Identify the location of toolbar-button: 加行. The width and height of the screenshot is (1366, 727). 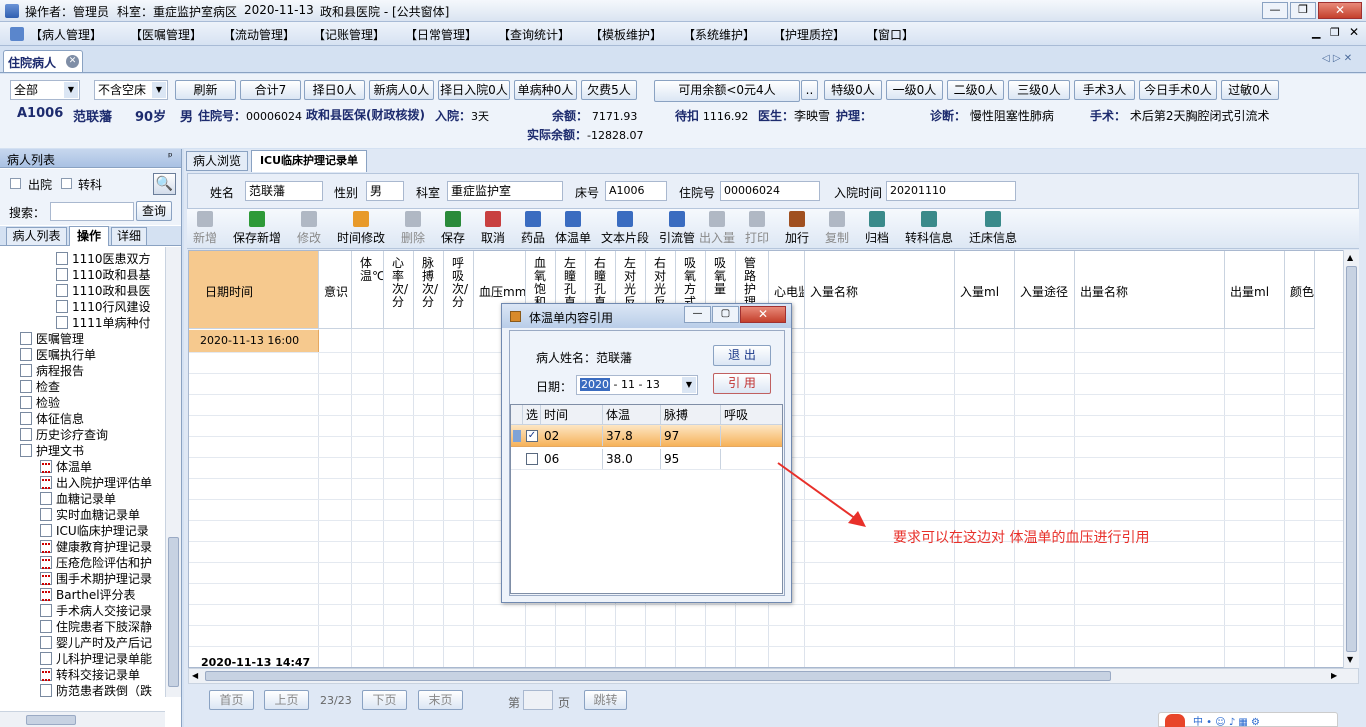
(797, 228).